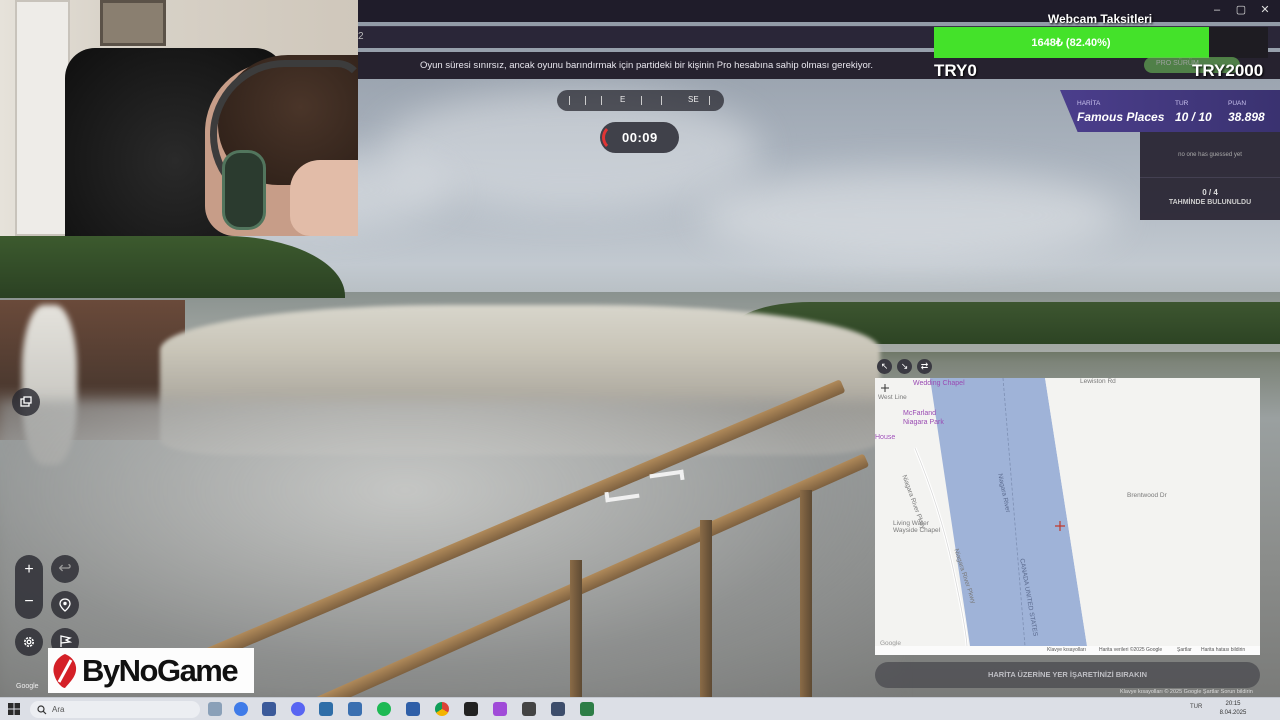 Image resolution: width=1280 pixels, height=720 pixels. Describe the element at coordinates (917, 527) in the screenshot. I see `map-label-chapel: Living Water Wayside Chapel` at that location.